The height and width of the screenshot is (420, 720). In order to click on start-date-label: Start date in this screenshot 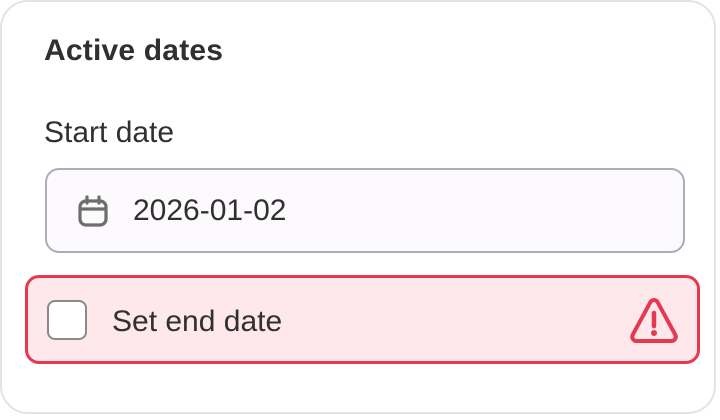, I will do `click(109, 132)`.